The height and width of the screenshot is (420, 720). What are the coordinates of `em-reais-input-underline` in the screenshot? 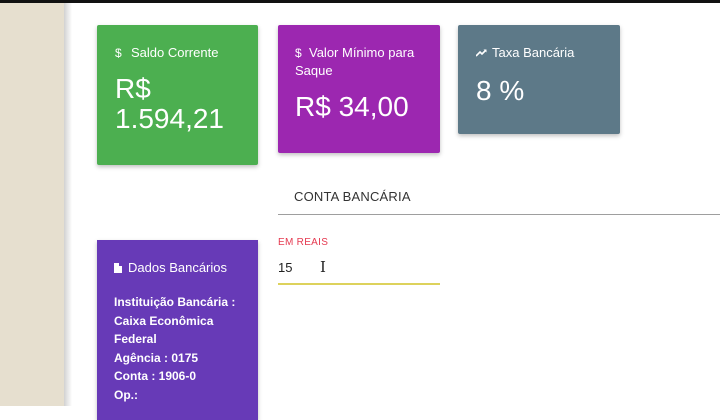 It's located at (359, 284).